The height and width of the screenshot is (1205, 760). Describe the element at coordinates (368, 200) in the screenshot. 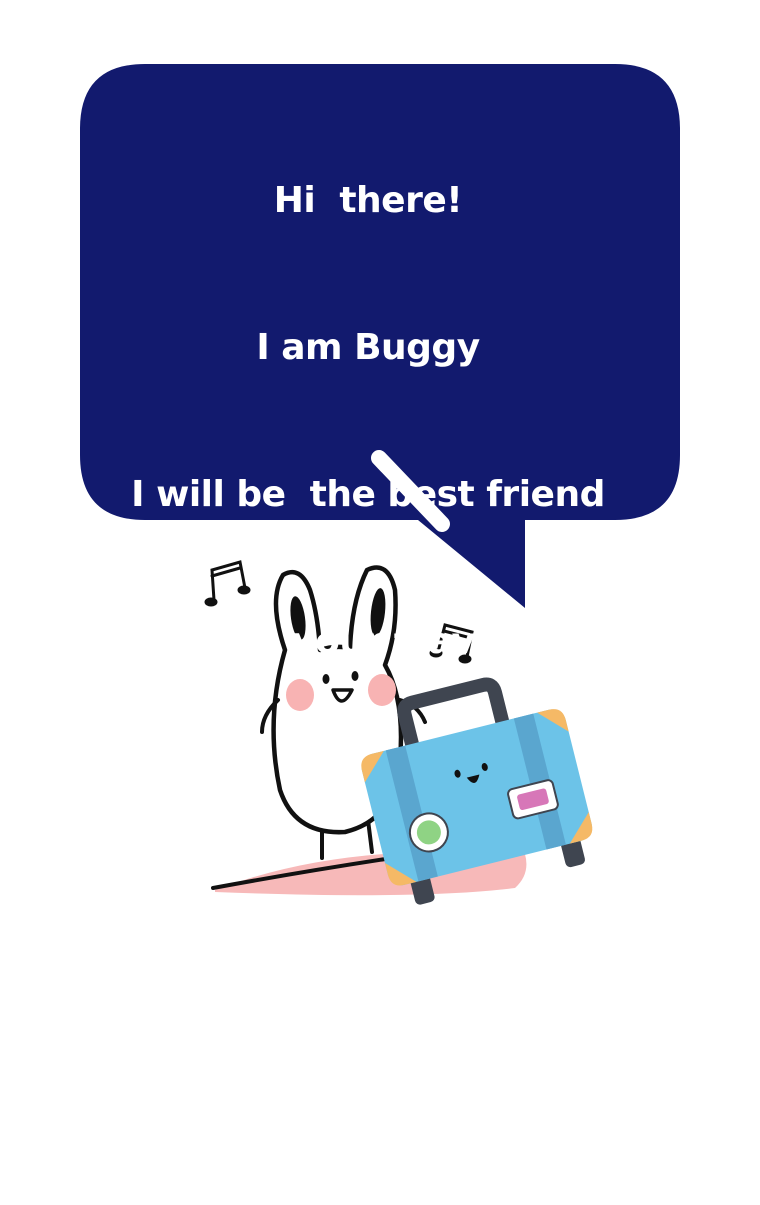

I see `bubble-line-1: Hi there!` at that location.